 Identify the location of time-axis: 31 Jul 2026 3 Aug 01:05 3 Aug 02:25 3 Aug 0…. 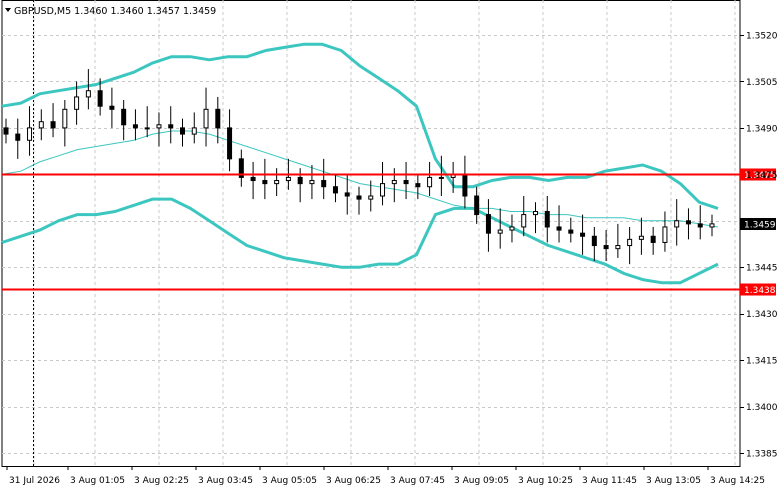
(385, 476).